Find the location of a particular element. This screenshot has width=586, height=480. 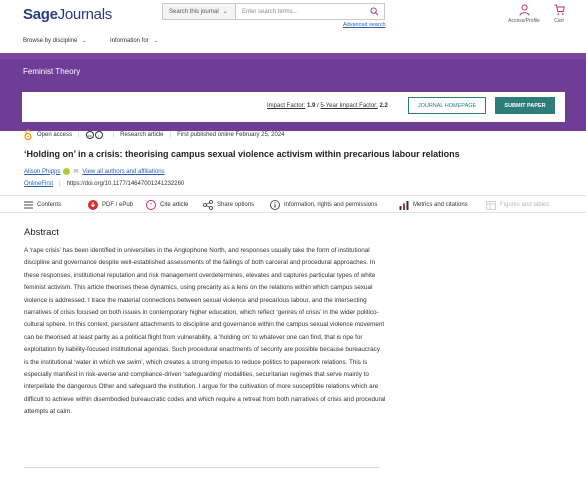

cart-label: Cart is located at coordinates (559, 21).